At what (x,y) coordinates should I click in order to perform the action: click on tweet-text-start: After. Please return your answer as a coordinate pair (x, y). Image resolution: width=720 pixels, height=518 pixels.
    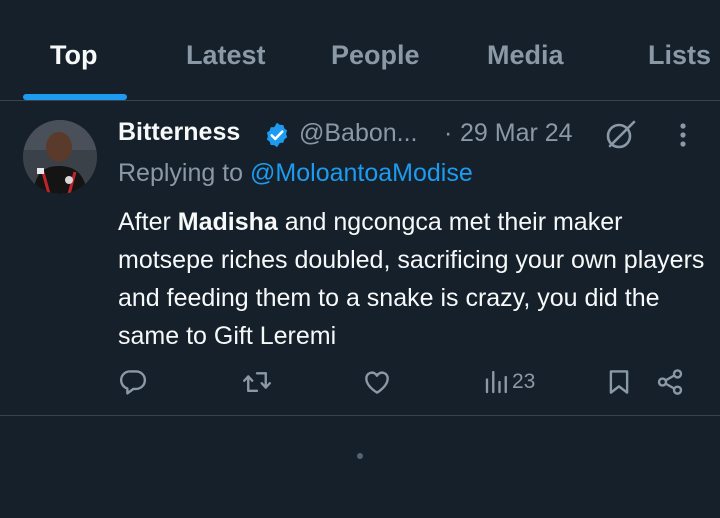
    Looking at the image, I should click on (148, 222).